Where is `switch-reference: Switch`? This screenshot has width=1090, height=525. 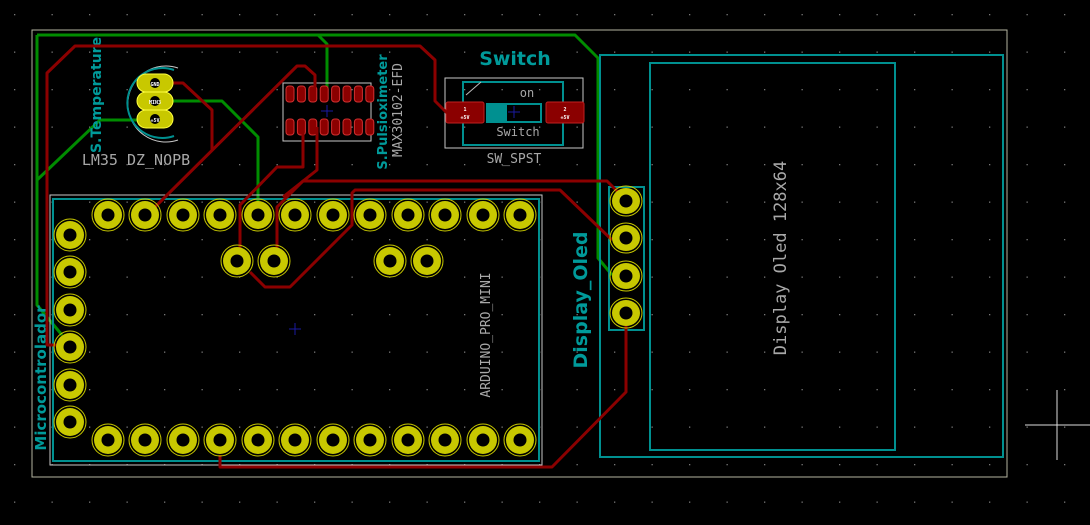 switch-reference: Switch is located at coordinates (515, 59).